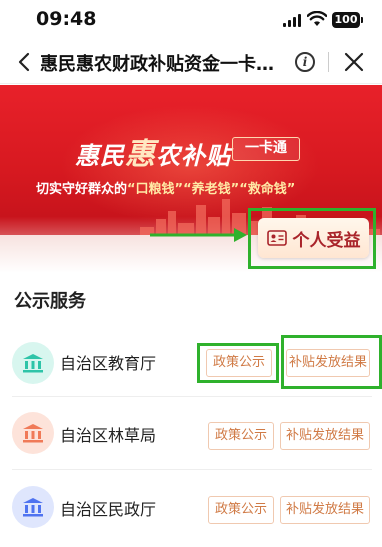  Describe the element at coordinates (238, 363) in the screenshot. I see `policy-highlight-box` at that location.